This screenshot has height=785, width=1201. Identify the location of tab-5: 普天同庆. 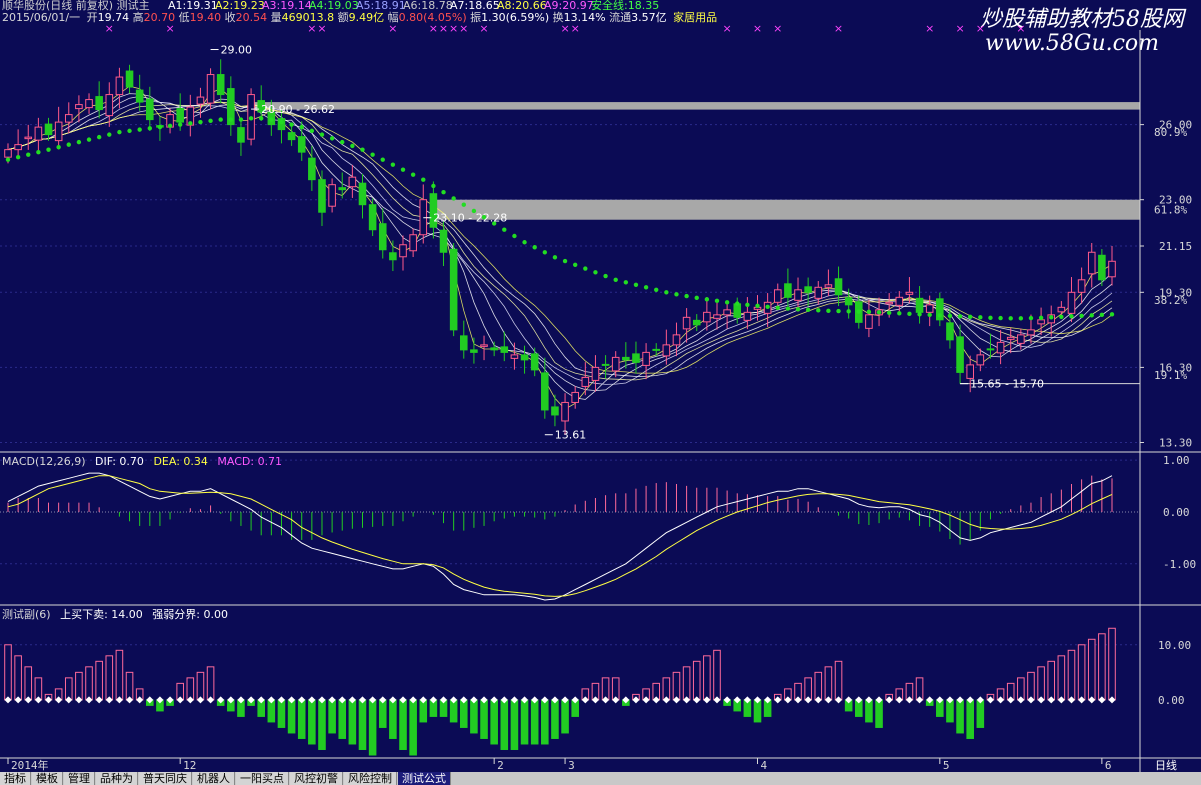
(165, 778).